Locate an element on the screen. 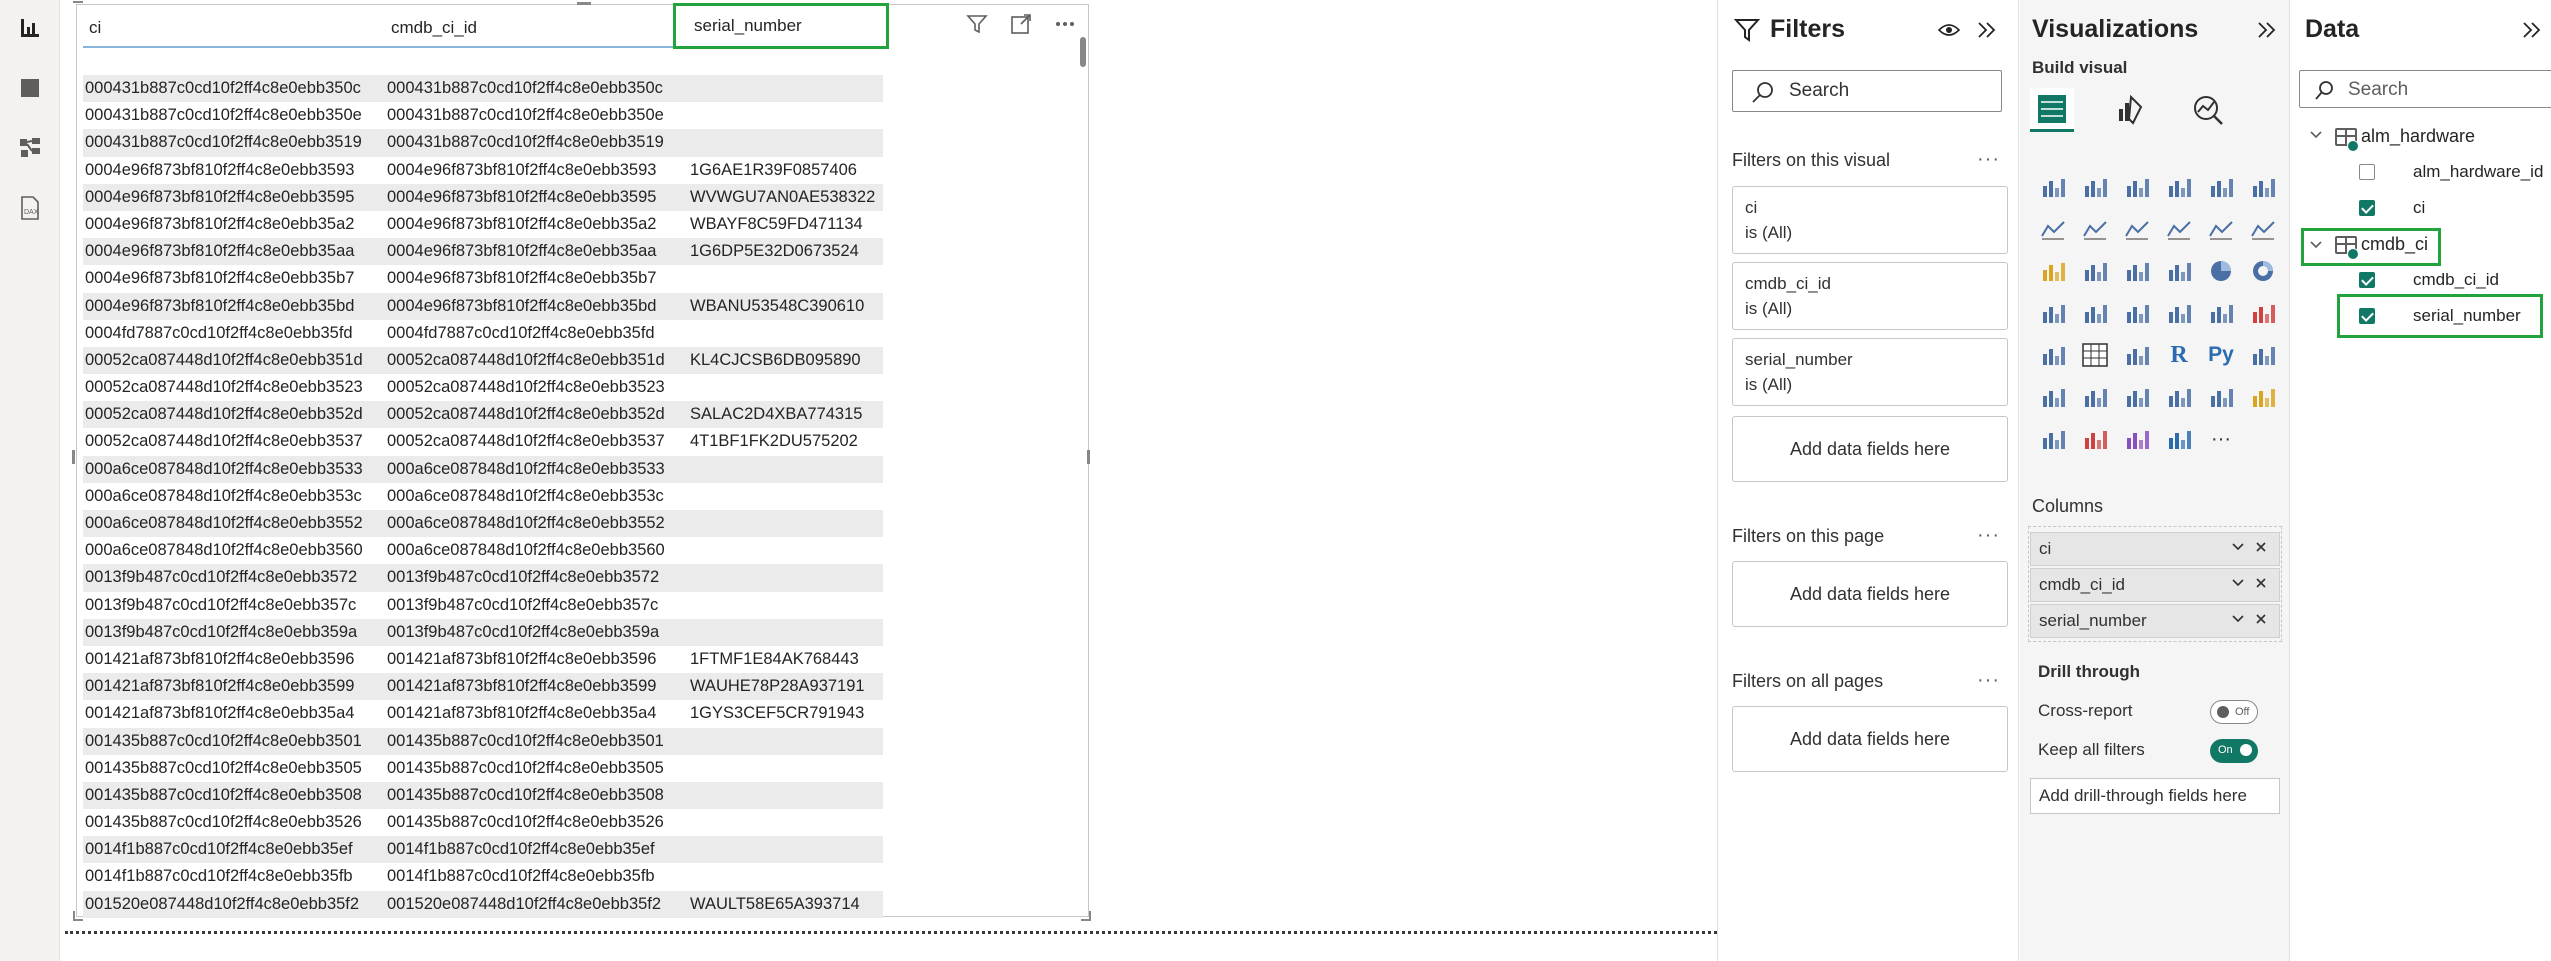 The width and height of the screenshot is (2551, 961). filter-card-cmdb-ci-id: cmdb_ci_id is (All) is located at coordinates (1870, 296).